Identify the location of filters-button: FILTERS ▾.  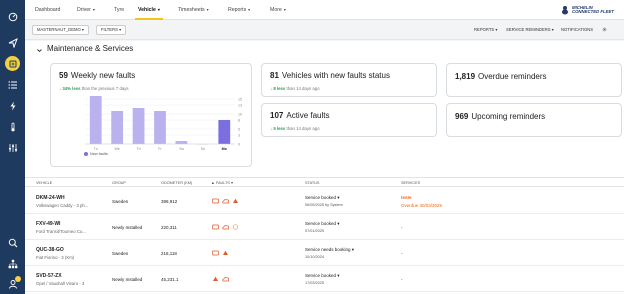
(111, 30).